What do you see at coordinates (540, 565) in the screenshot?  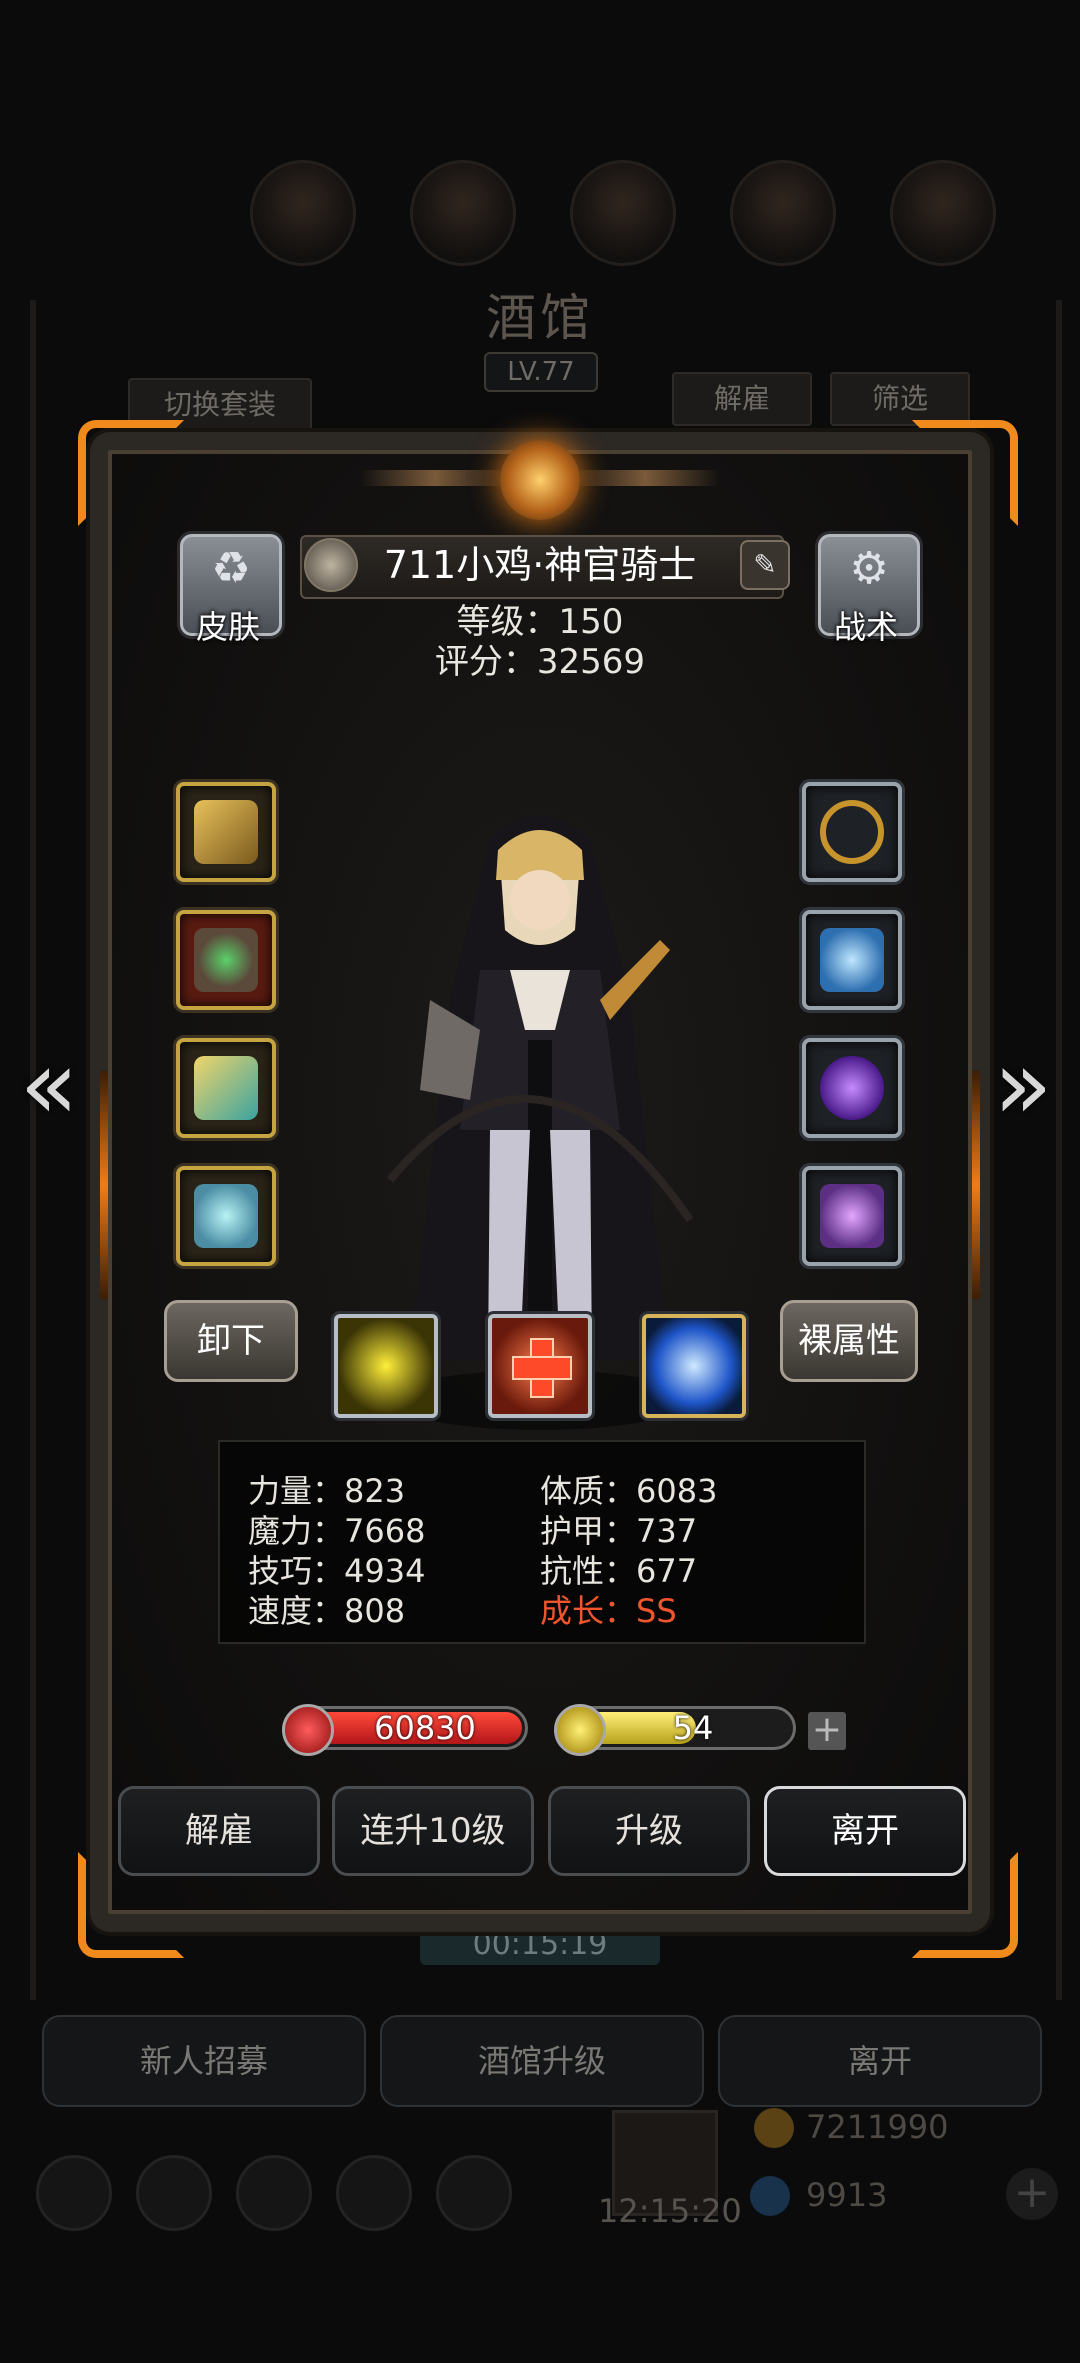 I see `hero-name: 711小鸡·神官骑士` at bounding box center [540, 565].